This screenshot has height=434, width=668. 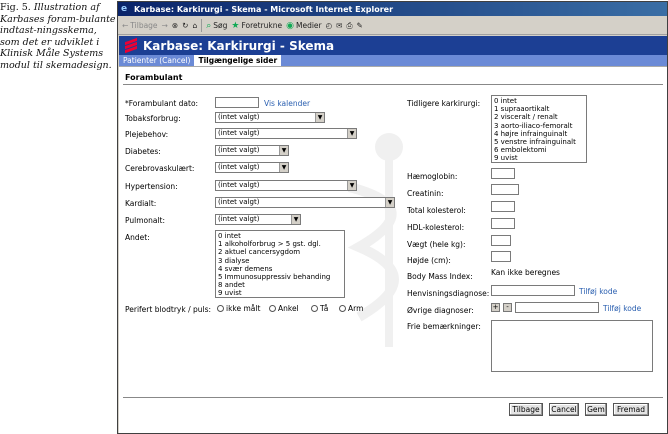 What do you see at coordinates (286, 133) in the screenshot?
I see `plejebehov-select: (intet valgt) ▼` at bounding box center [286, 133].